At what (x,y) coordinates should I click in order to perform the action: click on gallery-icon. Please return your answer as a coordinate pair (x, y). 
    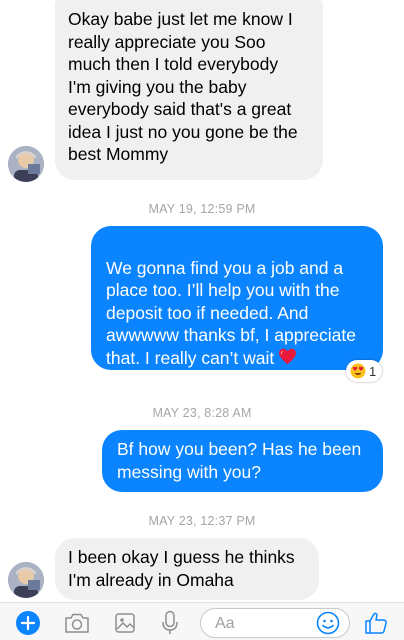
    Looking at the image, I should click on (125, 623).